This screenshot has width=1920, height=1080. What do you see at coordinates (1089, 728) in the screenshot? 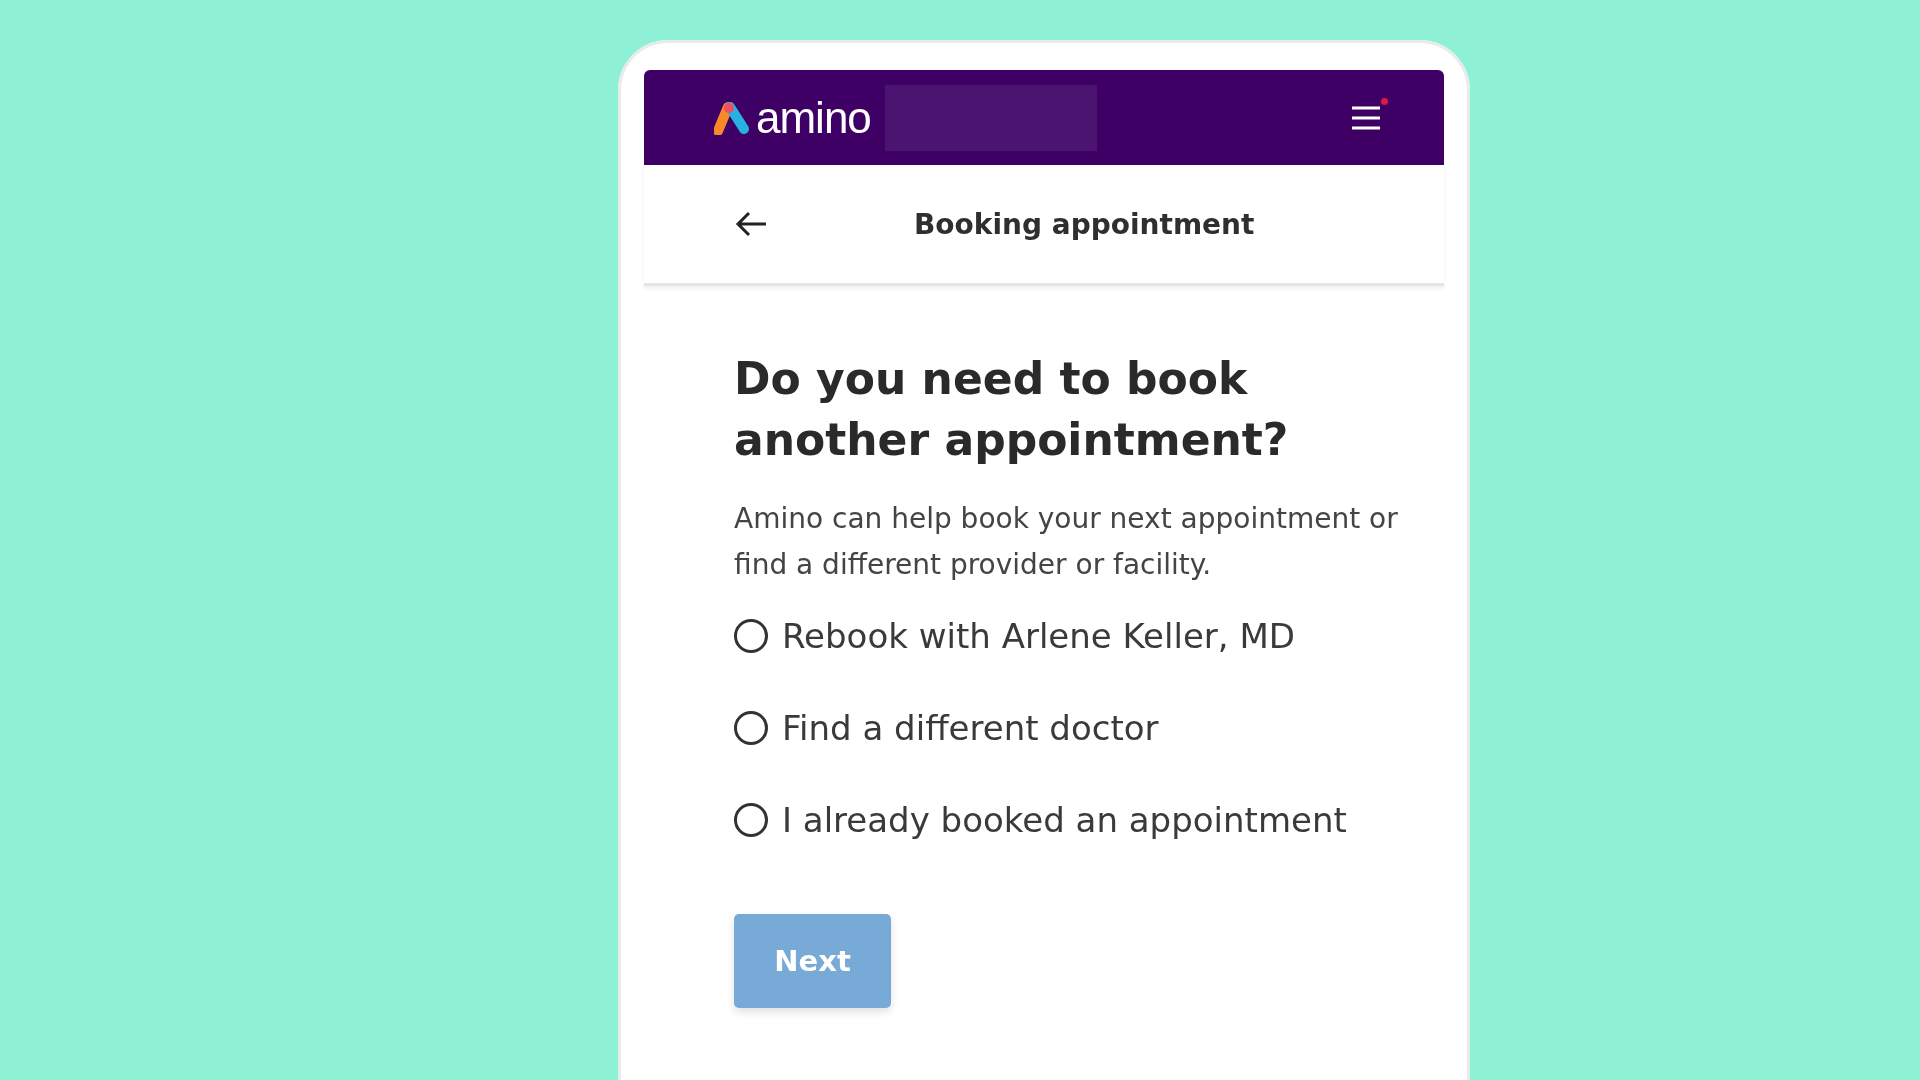
I see `radio-option: Find a different doctor` at bounding box center [1089, 728].